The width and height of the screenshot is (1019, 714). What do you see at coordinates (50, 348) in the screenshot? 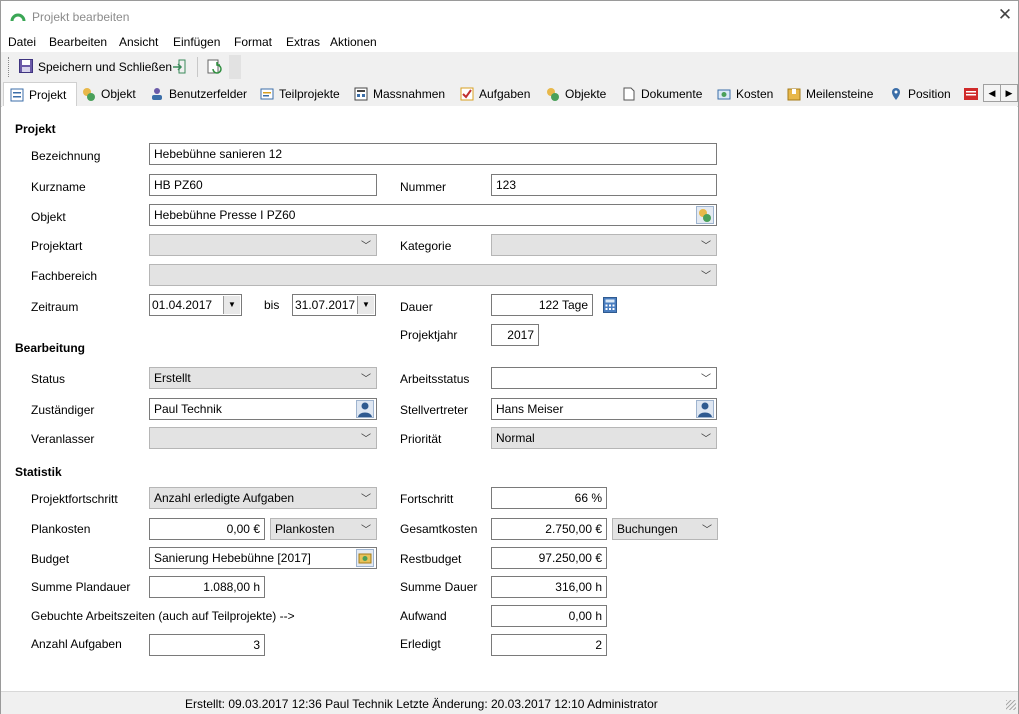
I see `section-bearbeitung: Bearbeitung` at bounding box center [50, 348].